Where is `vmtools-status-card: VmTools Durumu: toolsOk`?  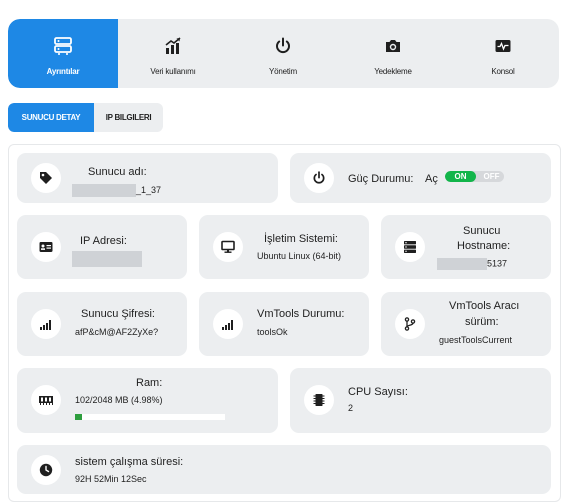 vmtools-status-card: VmTools Durumu: toolsOk is located at coordinates (284, 324).